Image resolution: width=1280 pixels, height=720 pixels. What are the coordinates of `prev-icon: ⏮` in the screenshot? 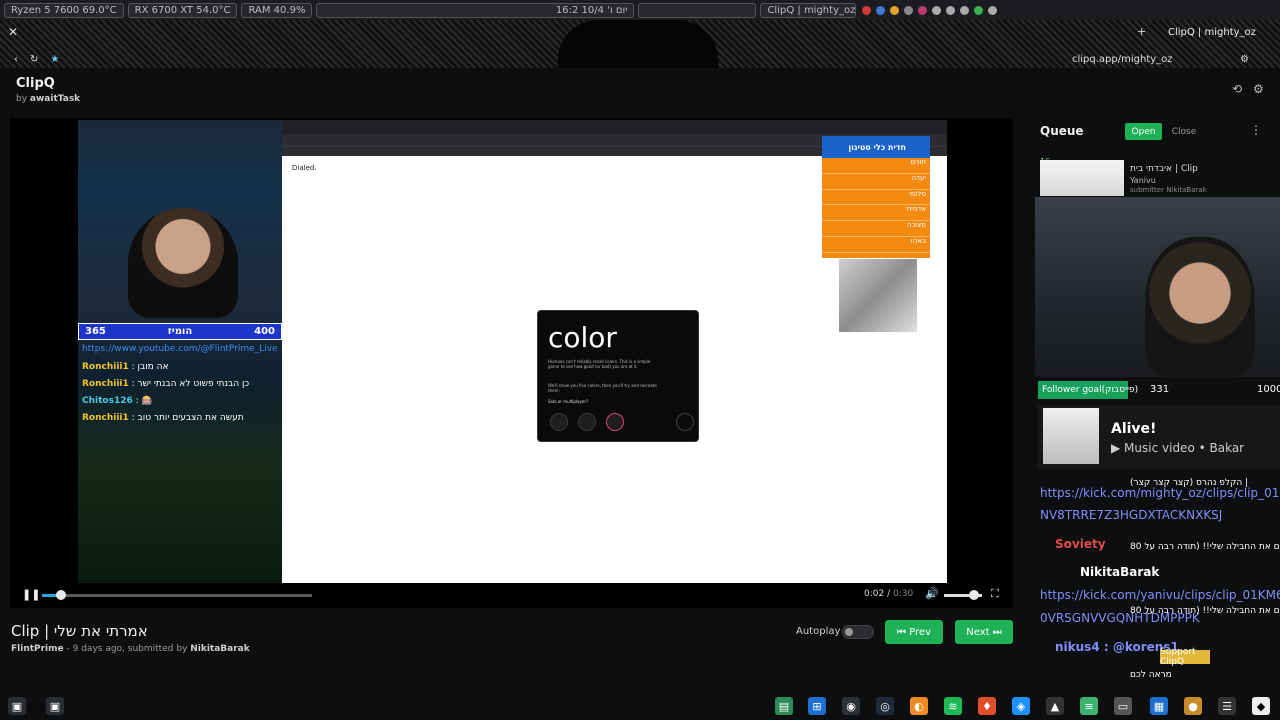 It's located at (903, 632).